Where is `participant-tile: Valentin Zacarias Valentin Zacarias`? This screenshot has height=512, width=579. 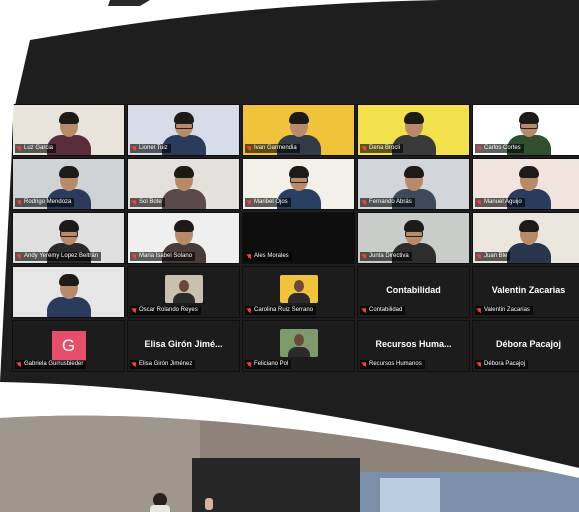
participant-tile: Valentin Zacarias Valentin Zacarias is located at coordinates (525, 292).